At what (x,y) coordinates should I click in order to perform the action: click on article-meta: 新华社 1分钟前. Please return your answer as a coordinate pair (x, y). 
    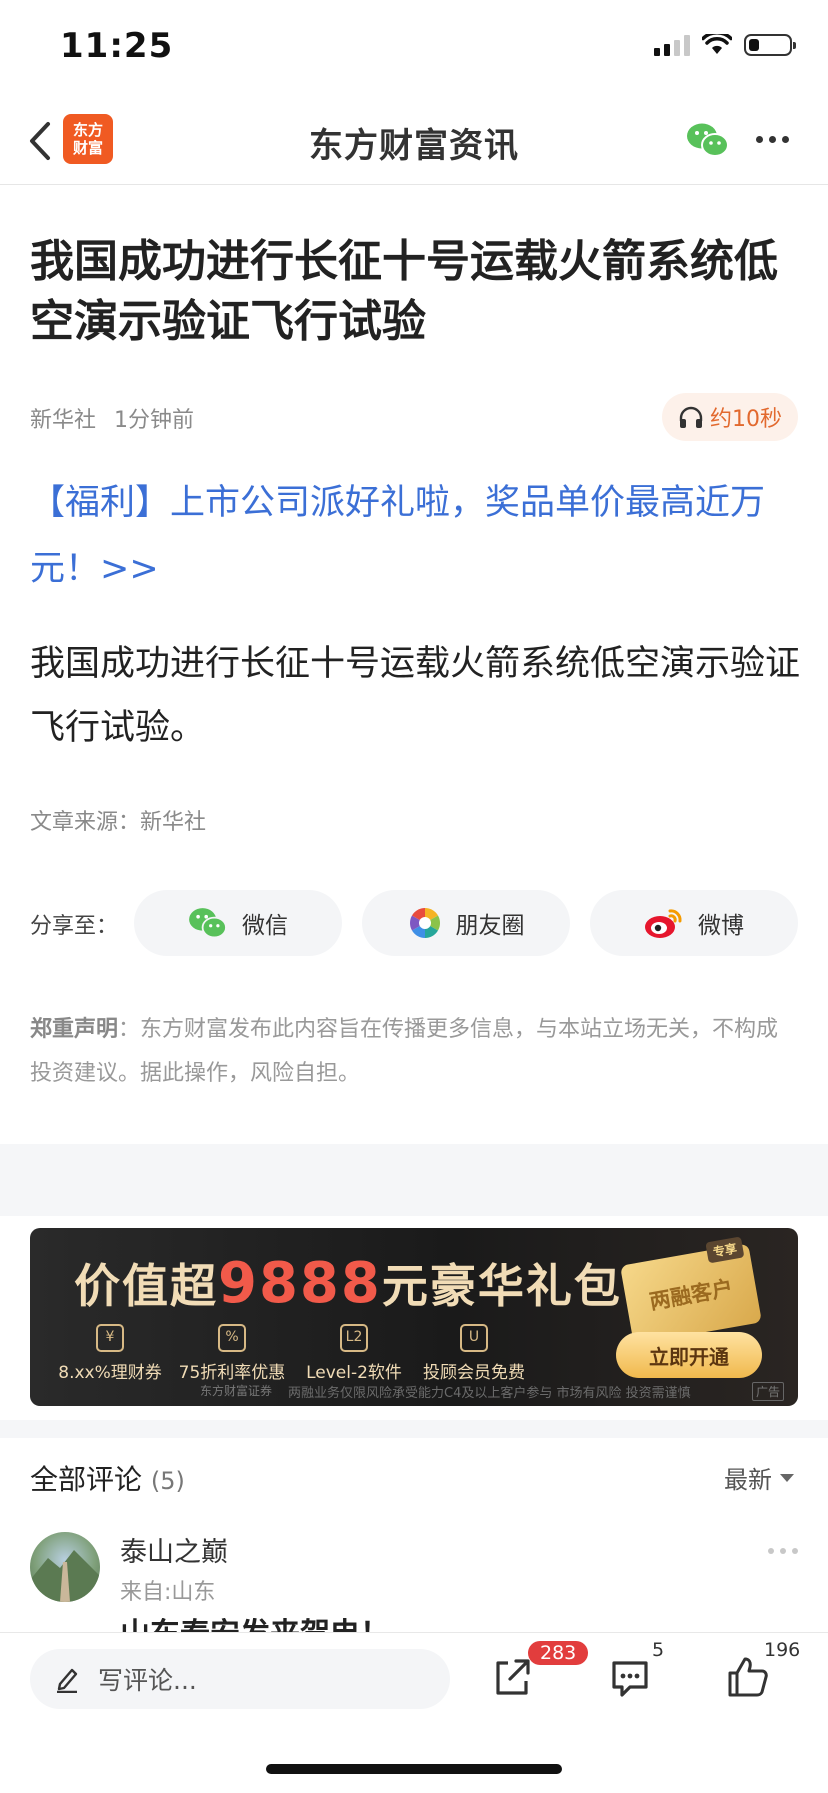
    Looking at the image, I should click on (121, 418).